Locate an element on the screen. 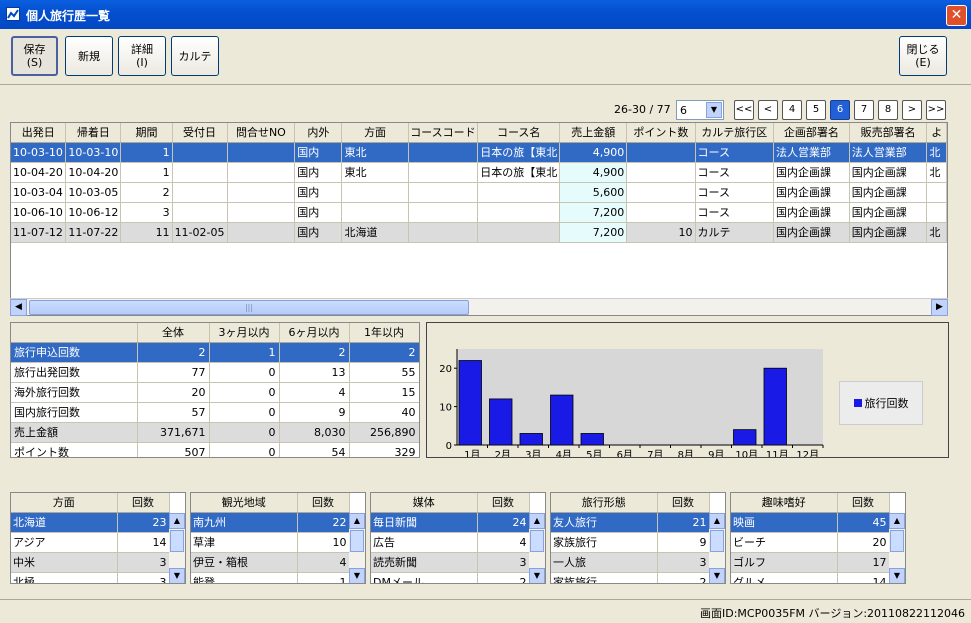 The image size is (971, 623). list-item: DMメール 2 is located at coordinates (450, 577).